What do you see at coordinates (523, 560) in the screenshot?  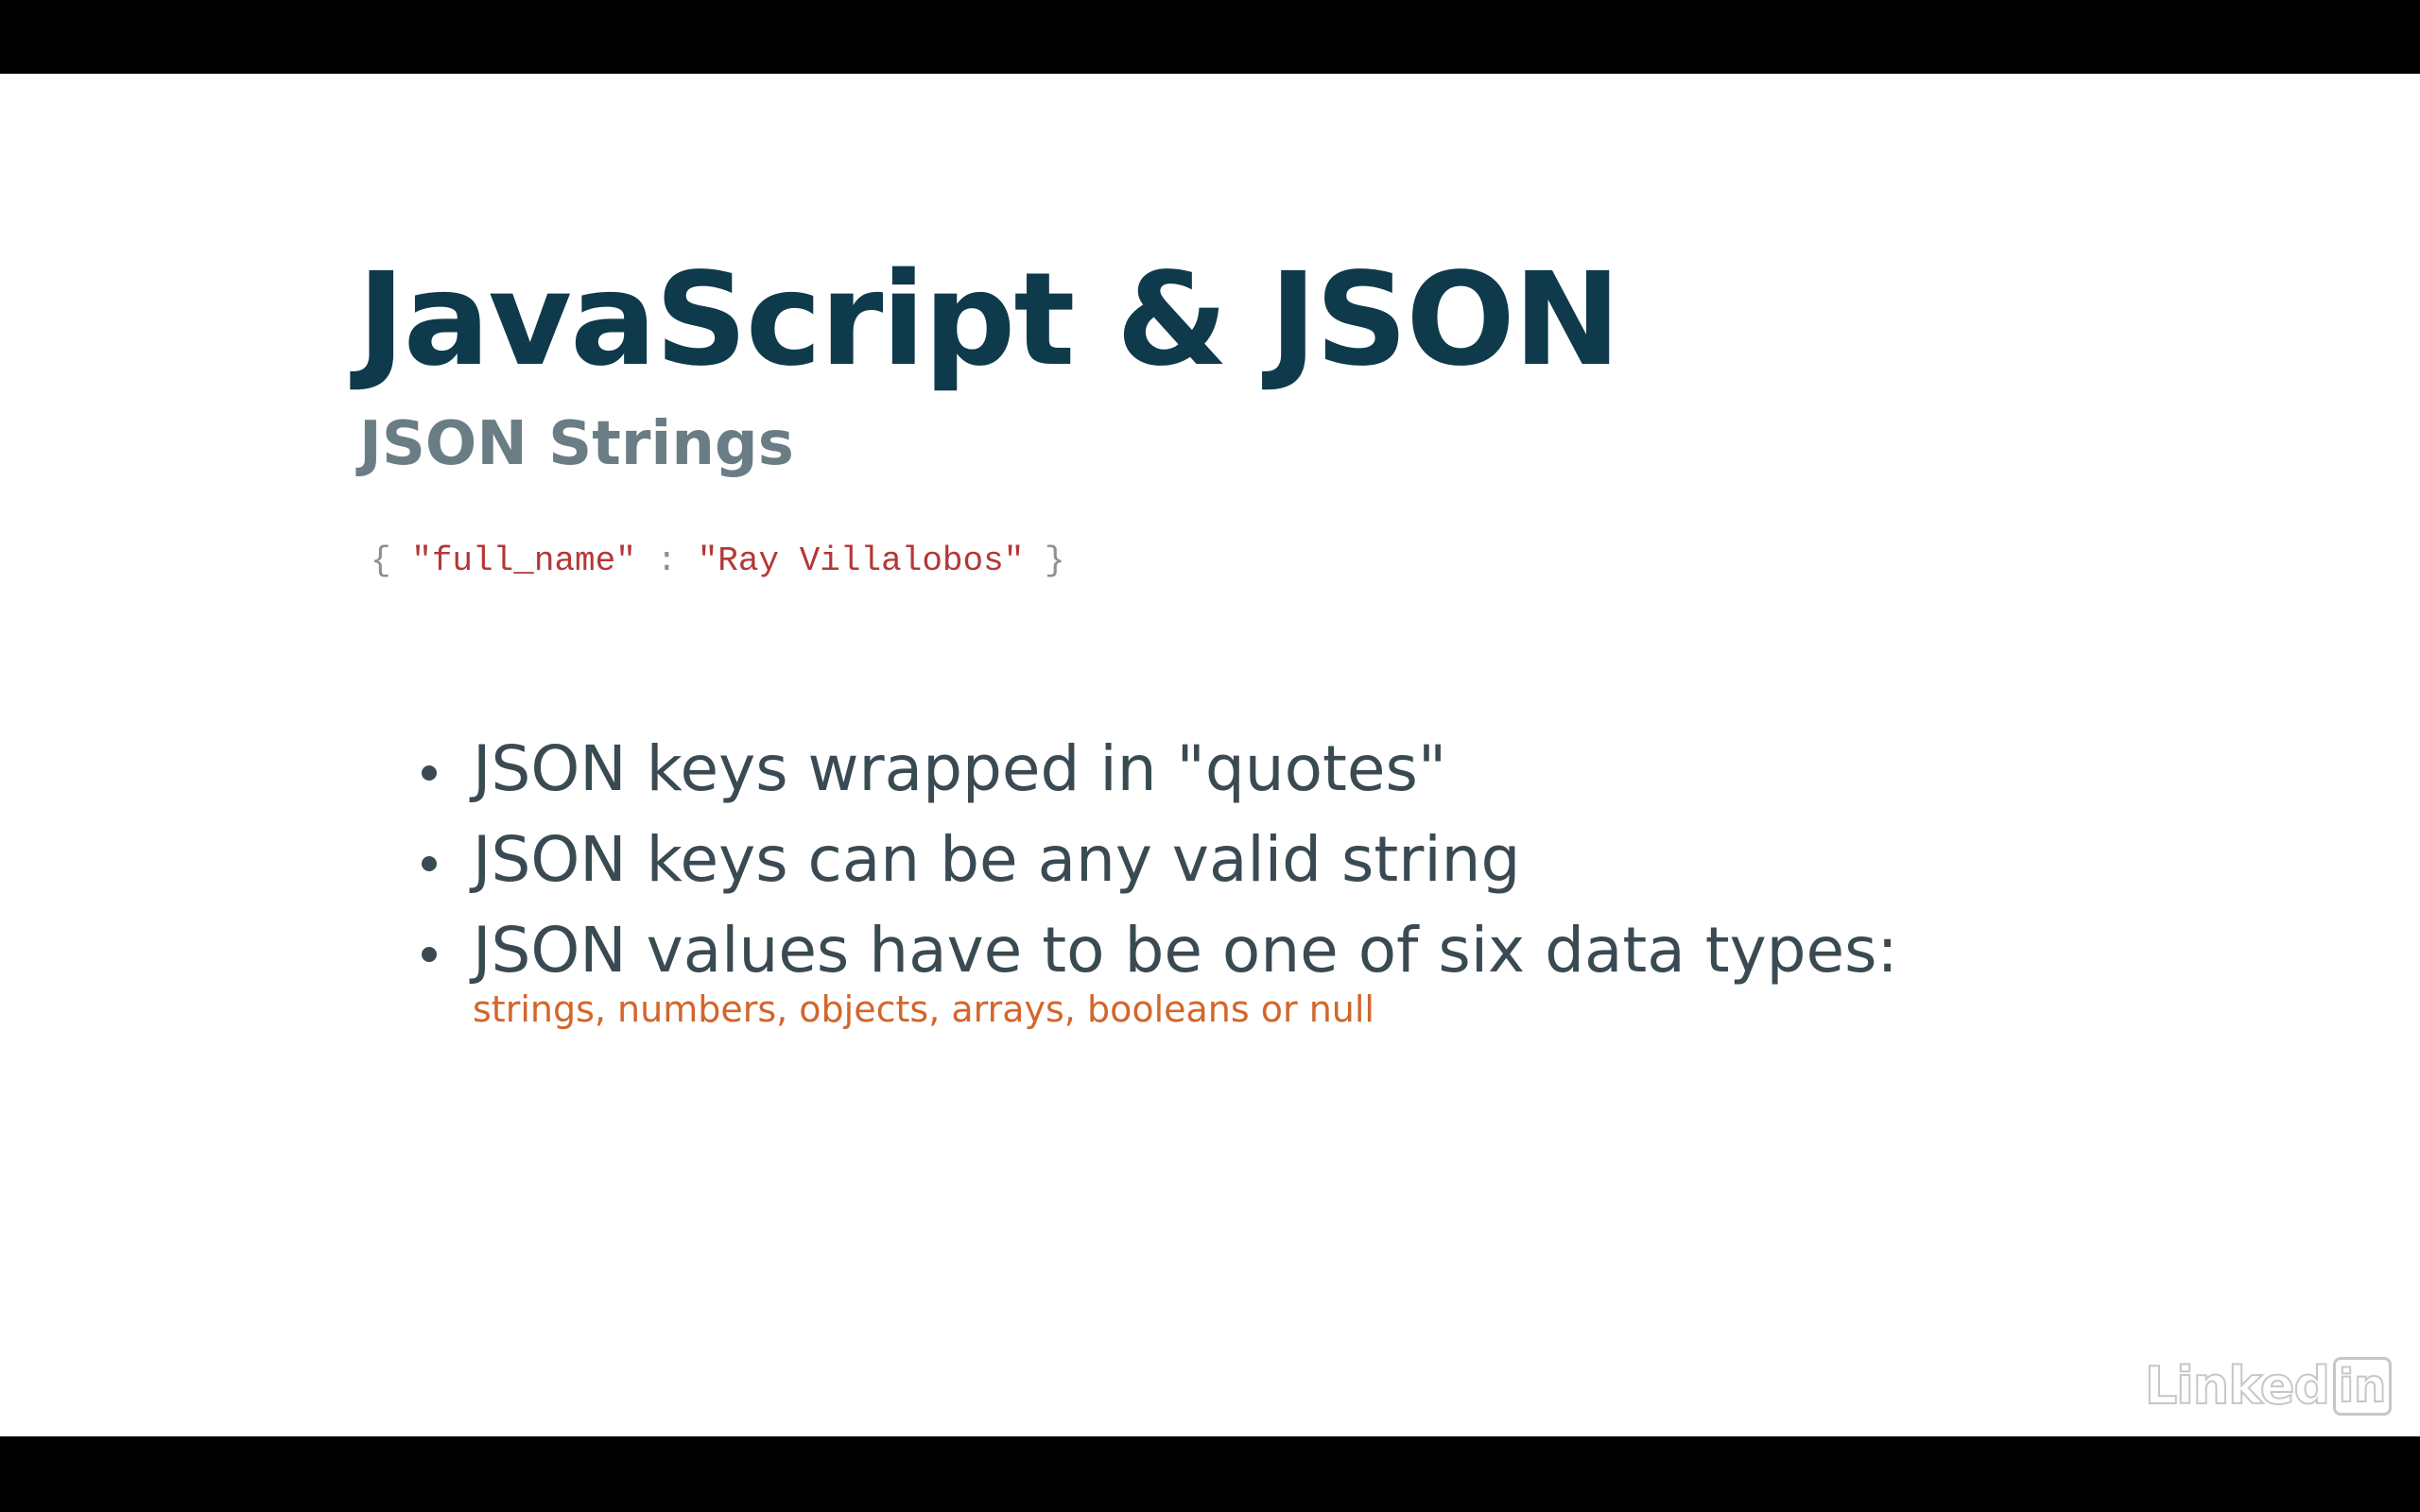 I see `code-key: "full_name"` at bounding box center [523, 560].